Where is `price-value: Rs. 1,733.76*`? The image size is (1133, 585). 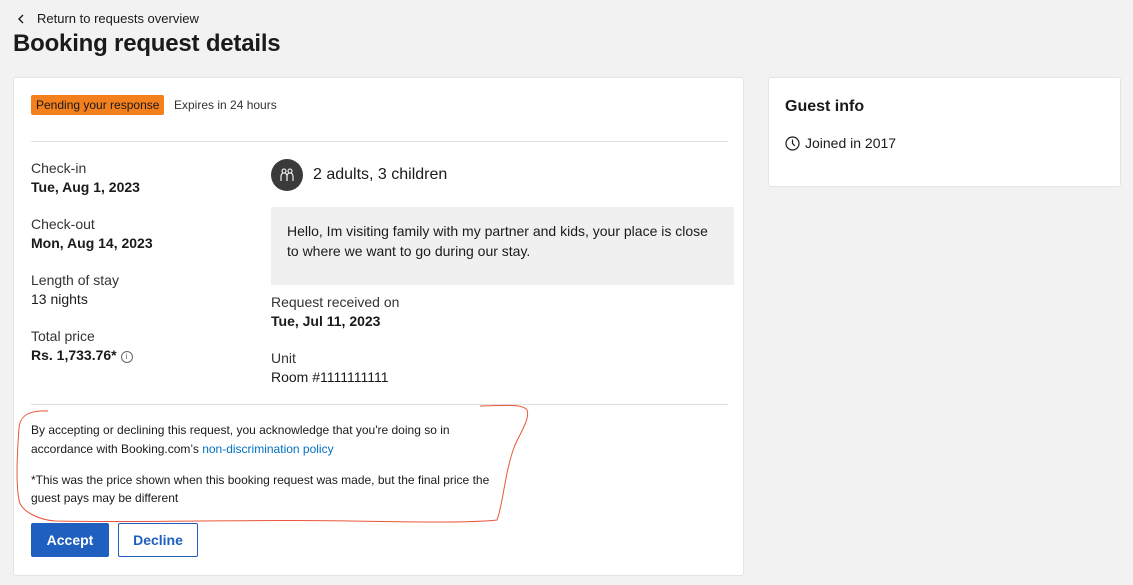 price-value: Rs. 1,733.76* is located at coordinates (74, 355).